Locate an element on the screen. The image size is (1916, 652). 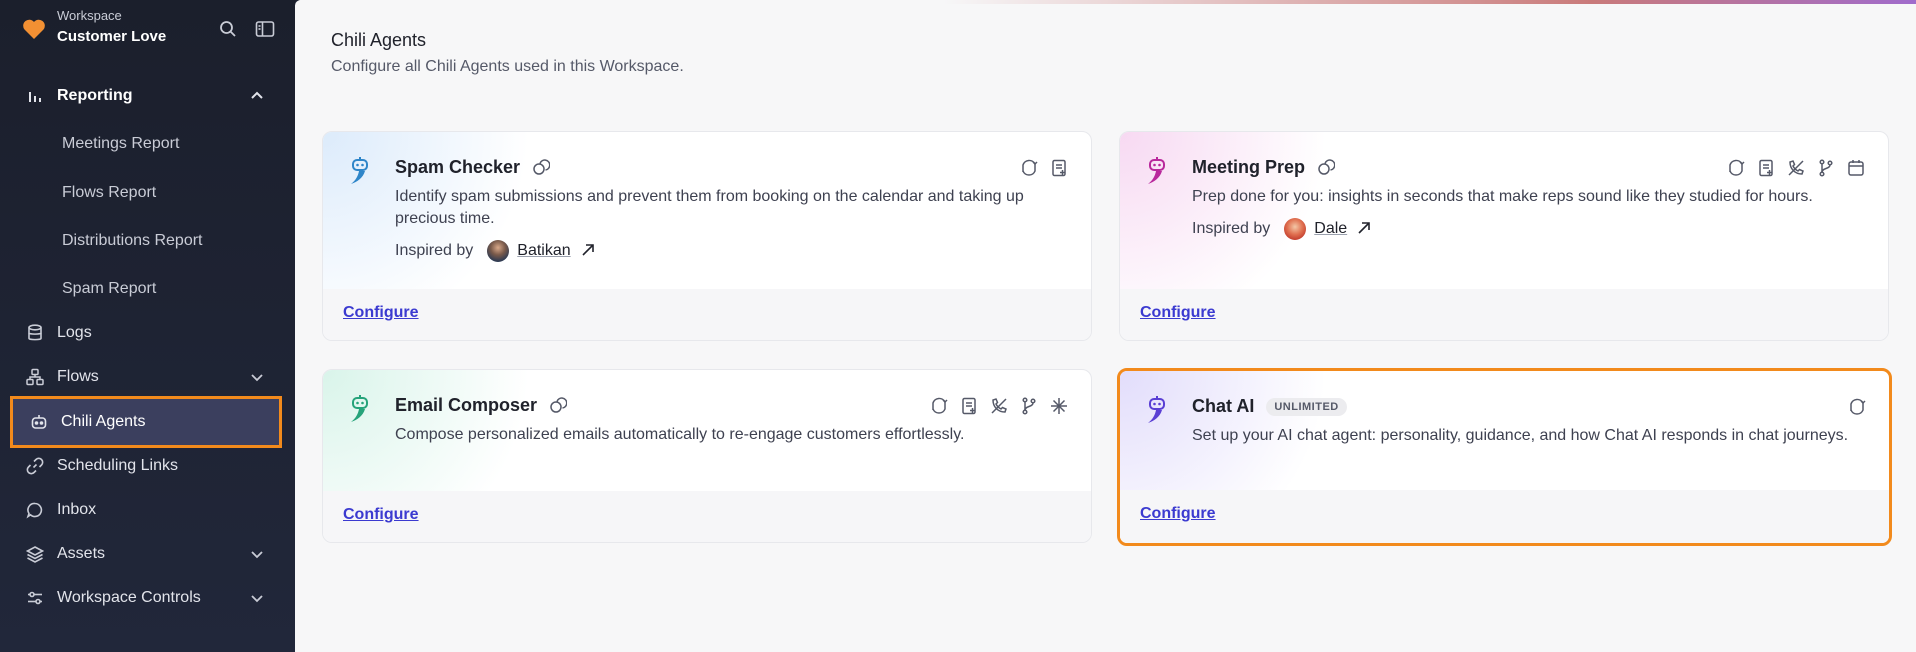
database-icon is located at coordinates (35, 333).